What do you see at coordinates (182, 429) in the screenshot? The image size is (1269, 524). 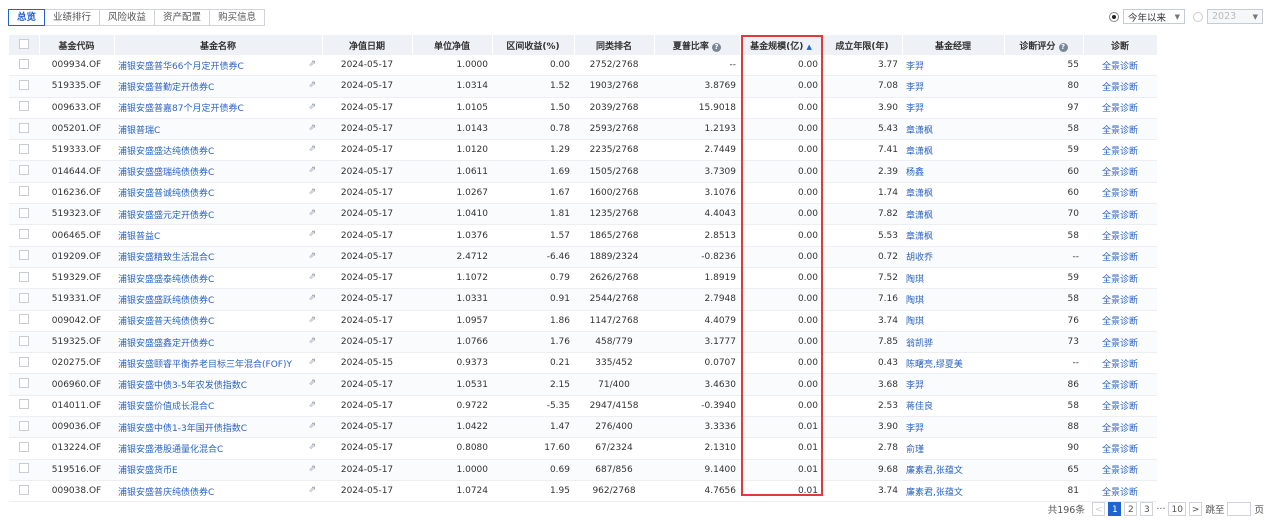 I see `fund-name: 浦银安盛中债1-3年国开债指数C` at bounding box center [182, 429].